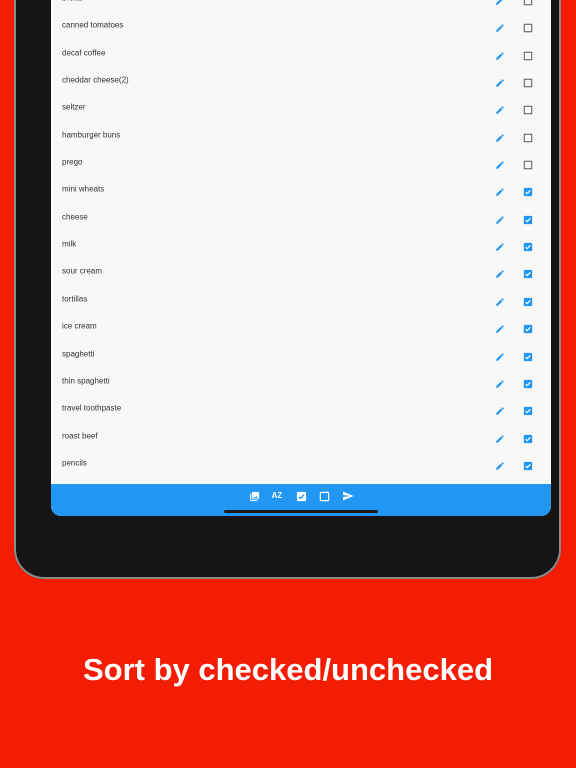 This screenshot has height=768, width=576. What do you see at coordinates (301, 435) in the screenshot?
I see `list-item: roast beef` at bounding box center [301, 435].